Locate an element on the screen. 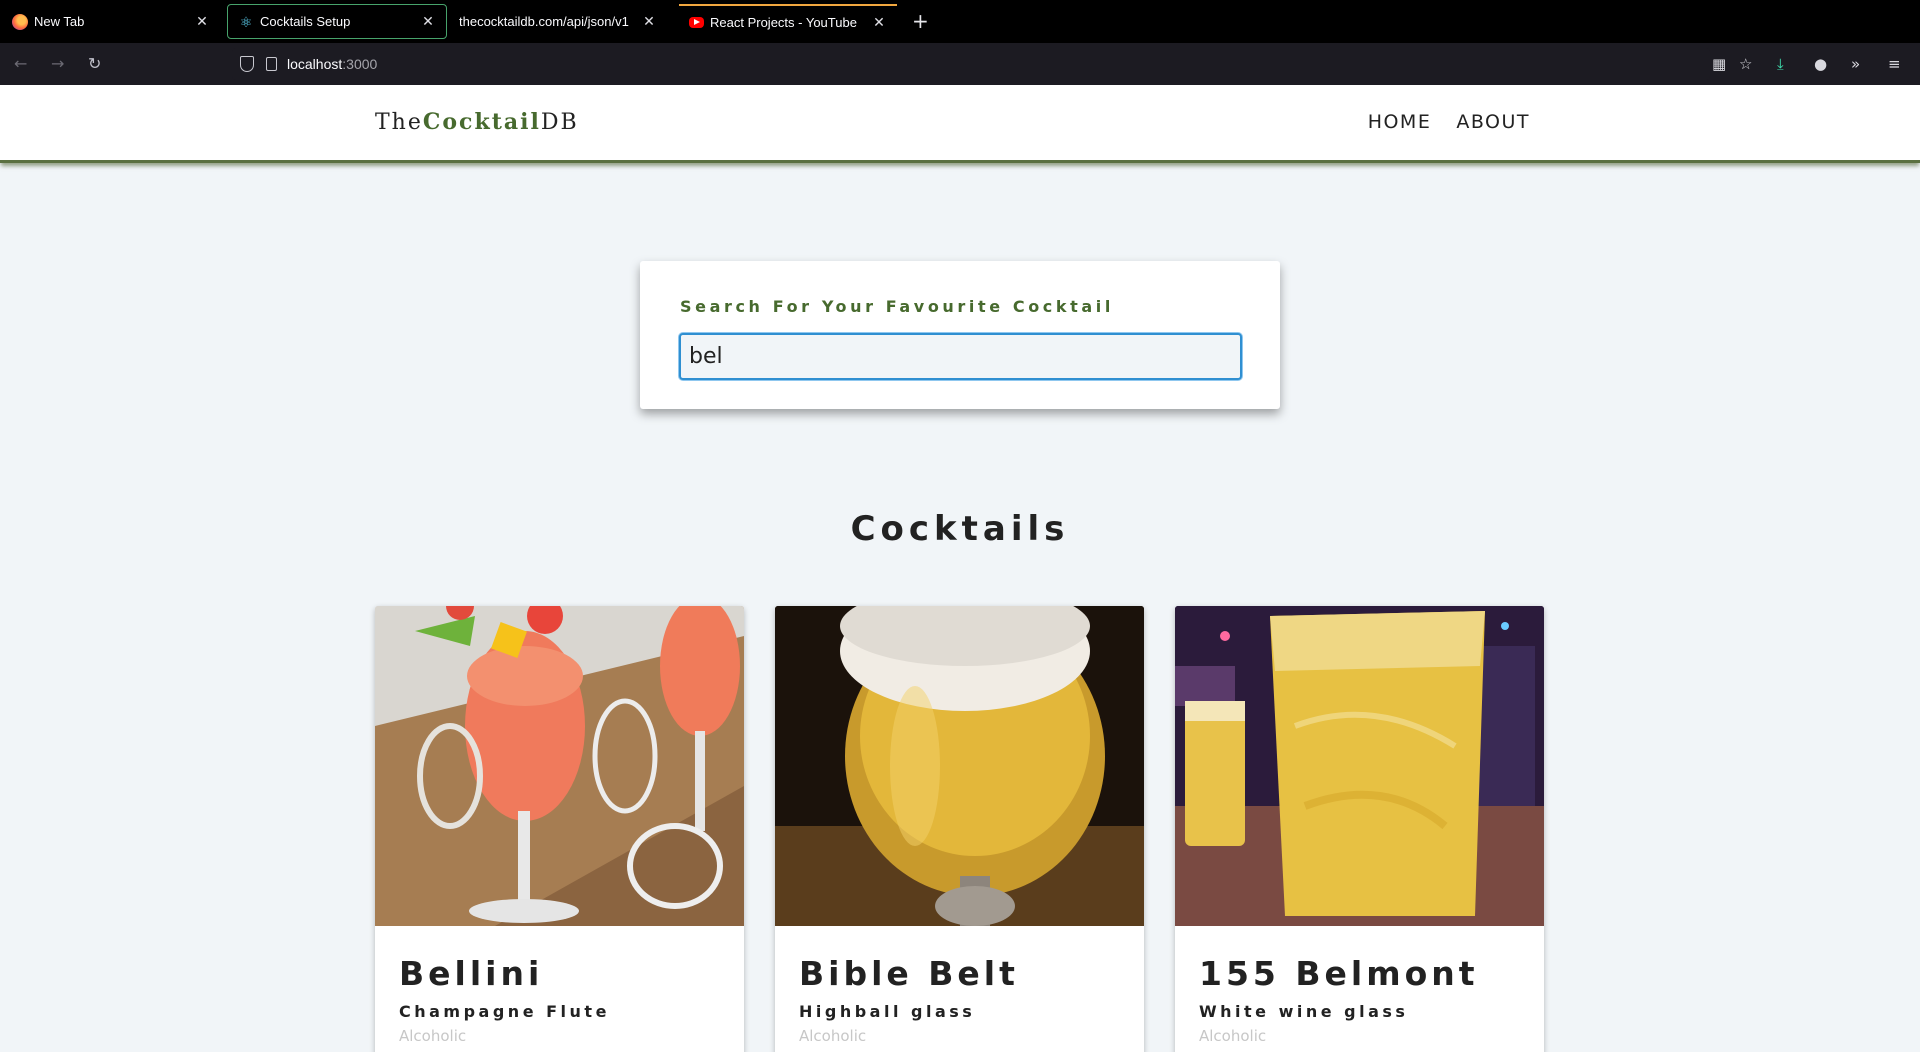 The height and width of the screenshot is (1052, 1920). download-icon: ⤓ is located at coordinates (1780, 64).